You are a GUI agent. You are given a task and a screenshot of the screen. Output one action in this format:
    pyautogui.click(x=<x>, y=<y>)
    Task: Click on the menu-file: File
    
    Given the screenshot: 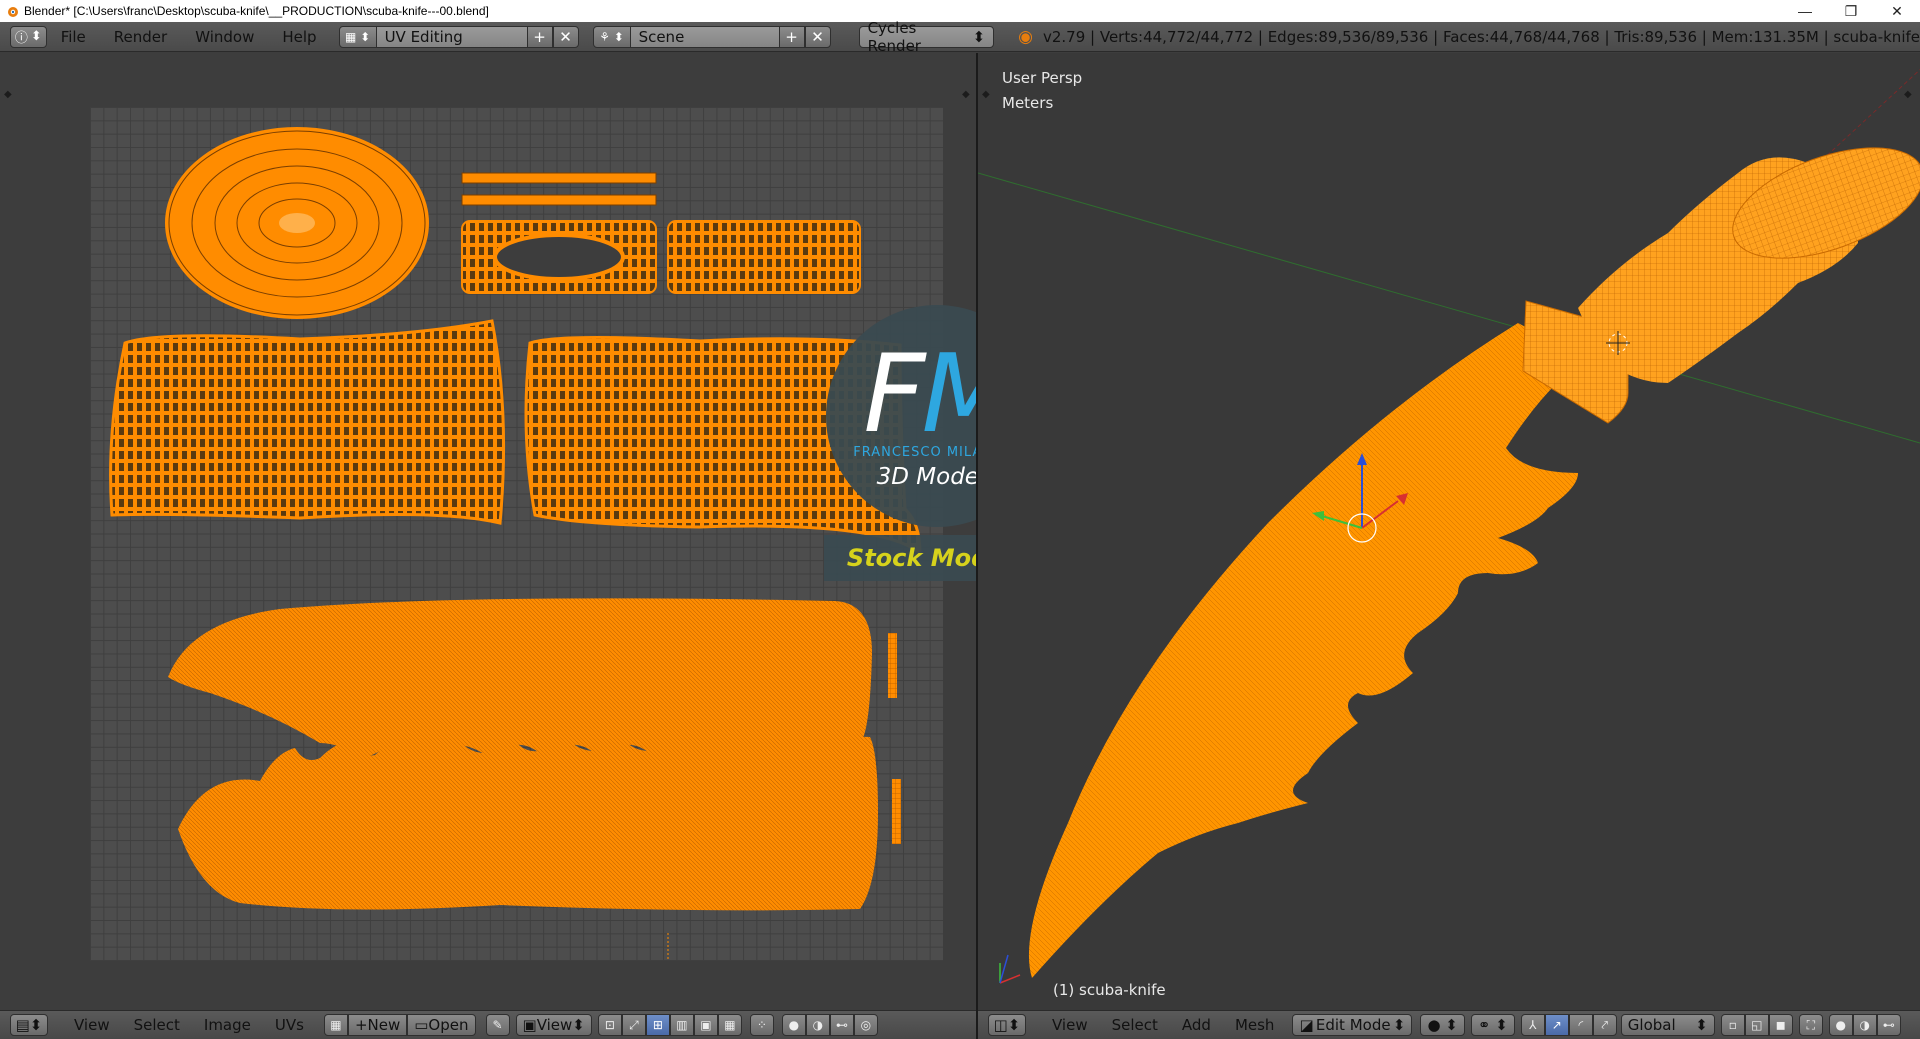 What is the action you would take?
    pyautogui.click(x=73, y=37)
    